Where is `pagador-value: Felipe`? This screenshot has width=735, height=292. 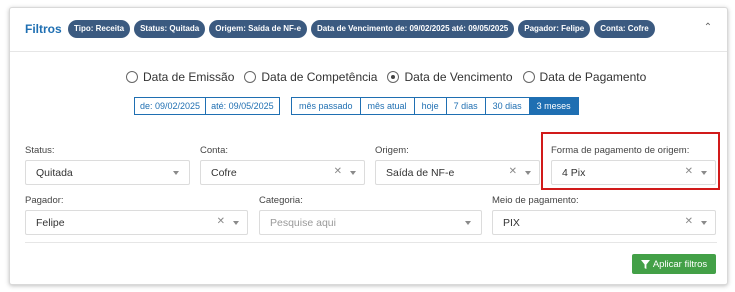
pagador-value: Felipe is located at coordinates (50, 223).